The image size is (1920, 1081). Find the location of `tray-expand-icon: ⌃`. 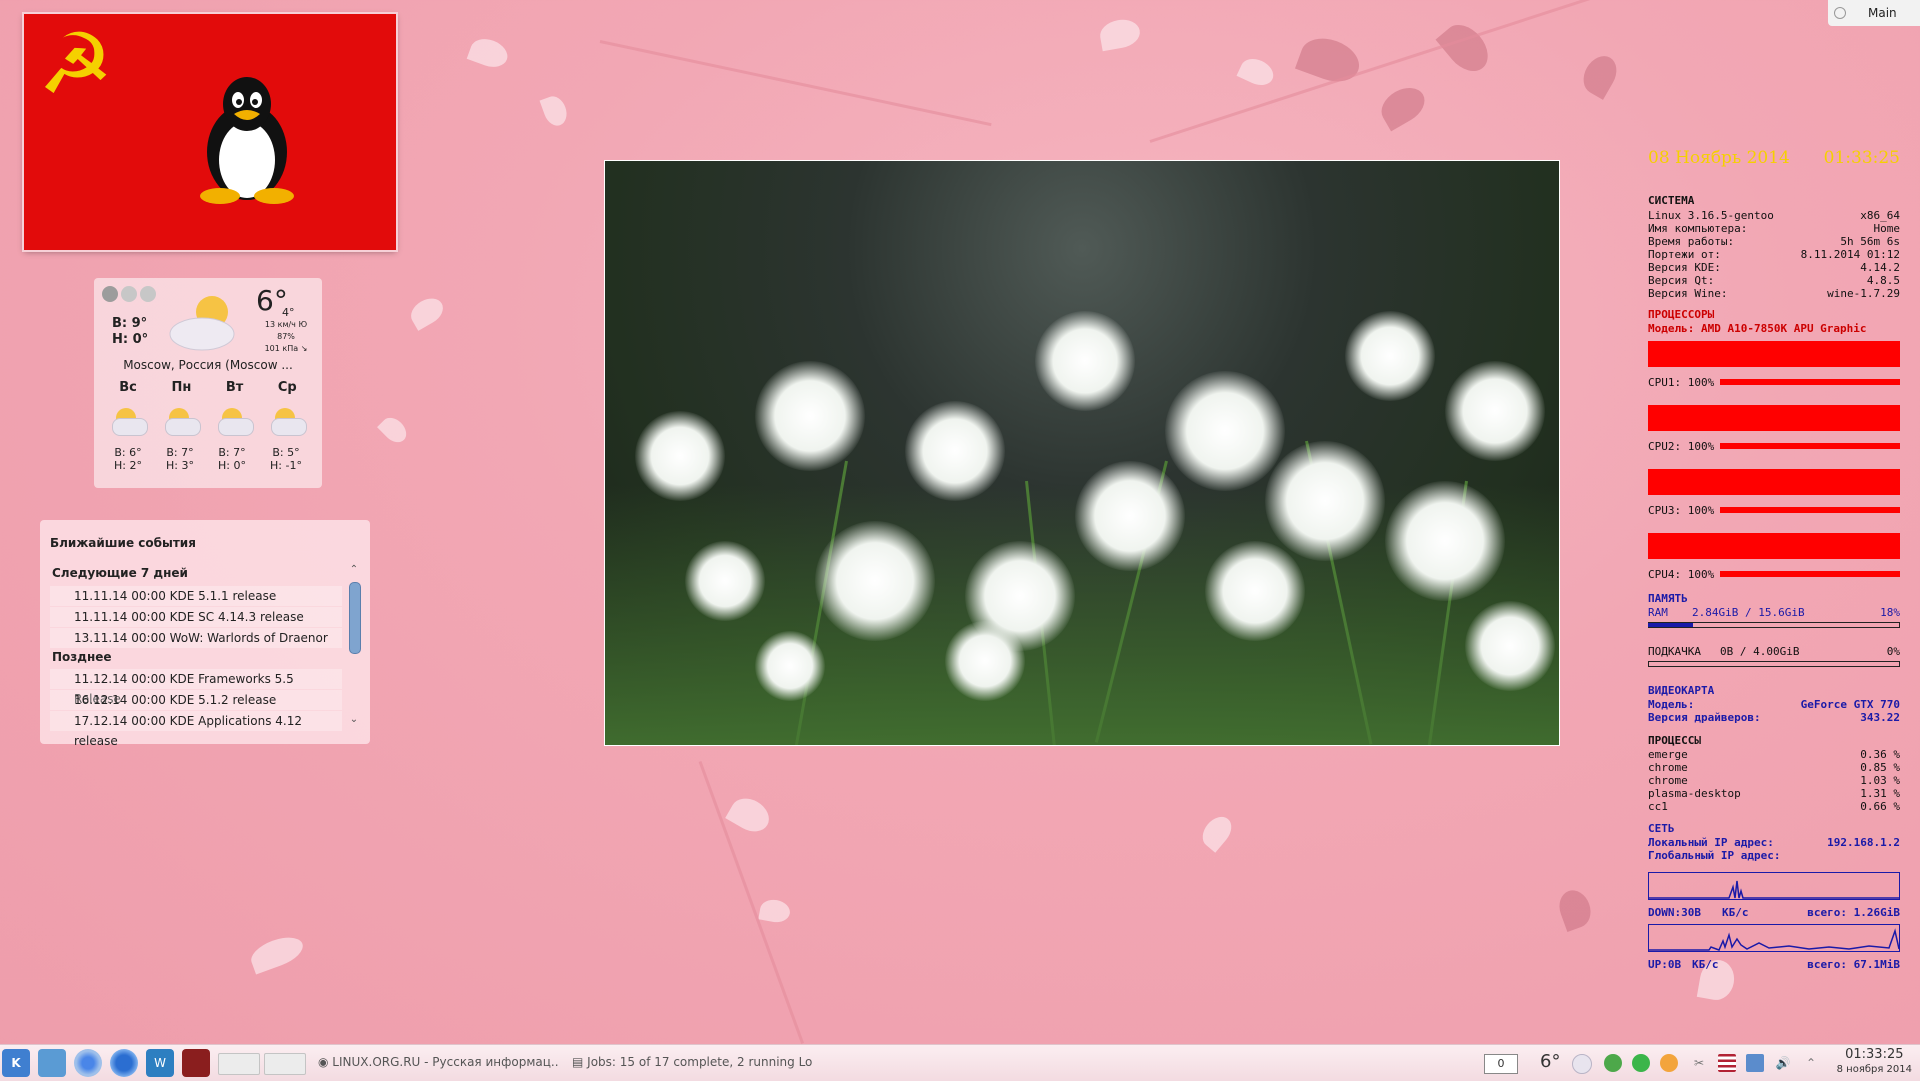

tray-expand-icon: ⌃ is located at coordinates (1811, 1063).